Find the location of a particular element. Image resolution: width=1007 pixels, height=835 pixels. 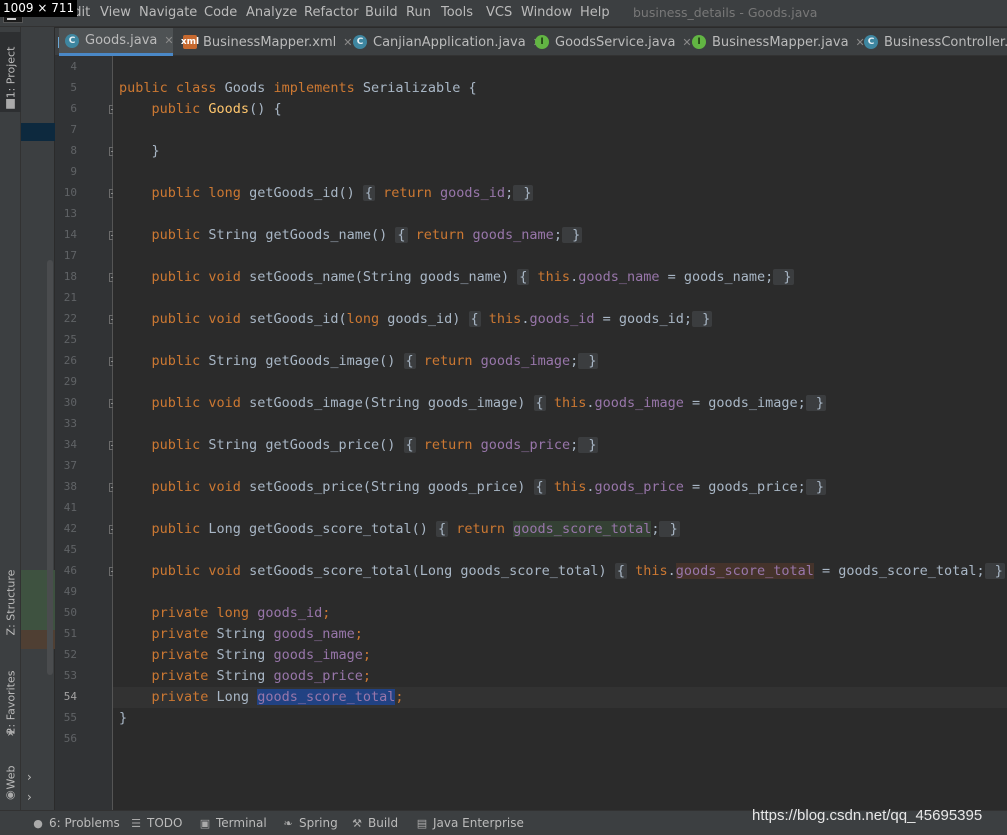

line-number: 45 is located at coordinates (70, 549).